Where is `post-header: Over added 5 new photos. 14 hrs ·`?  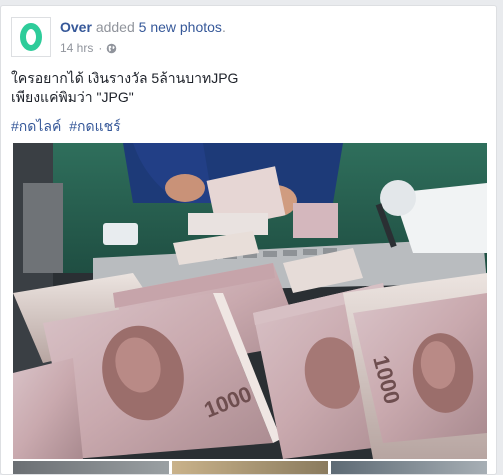 post-header: Over added 5 new photos. 14 hrs · is located at coordinates (248, 39).